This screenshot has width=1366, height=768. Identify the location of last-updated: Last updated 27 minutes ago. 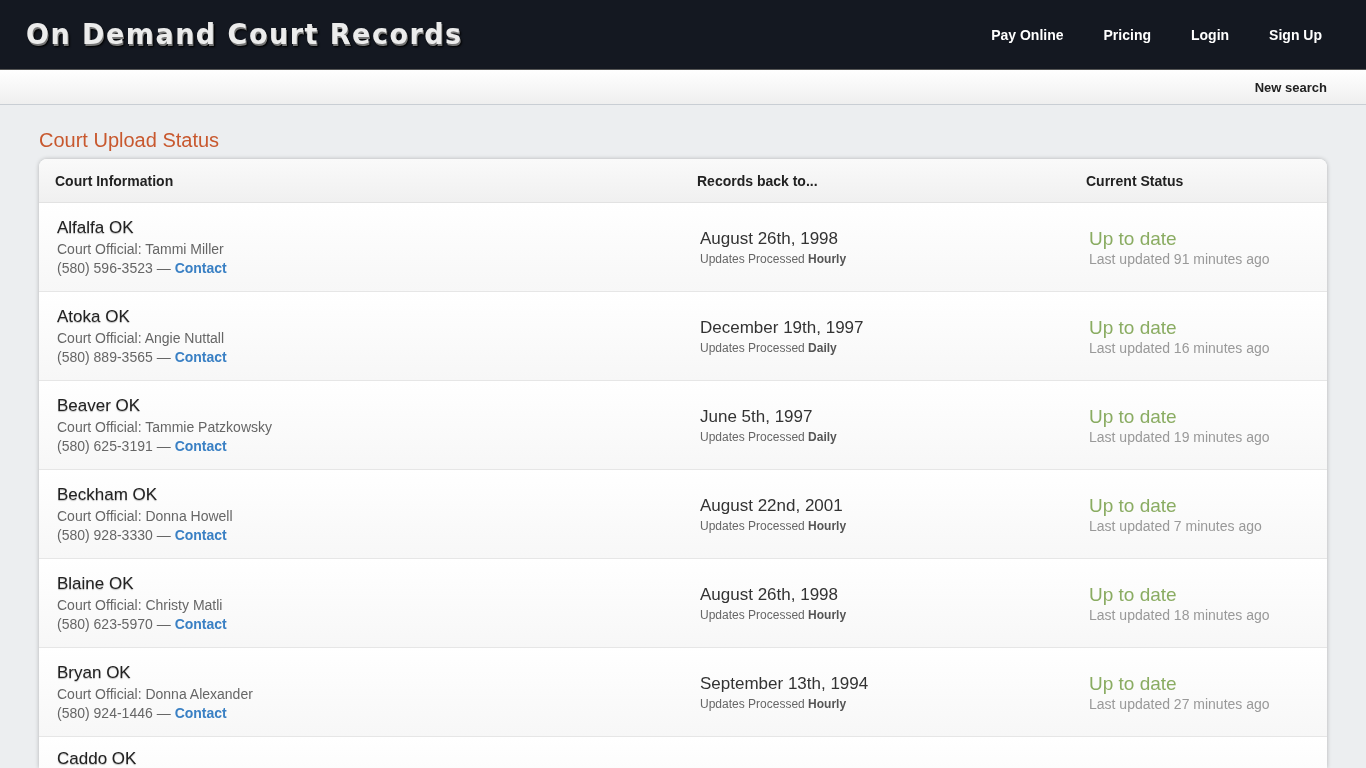
(1180, 703).